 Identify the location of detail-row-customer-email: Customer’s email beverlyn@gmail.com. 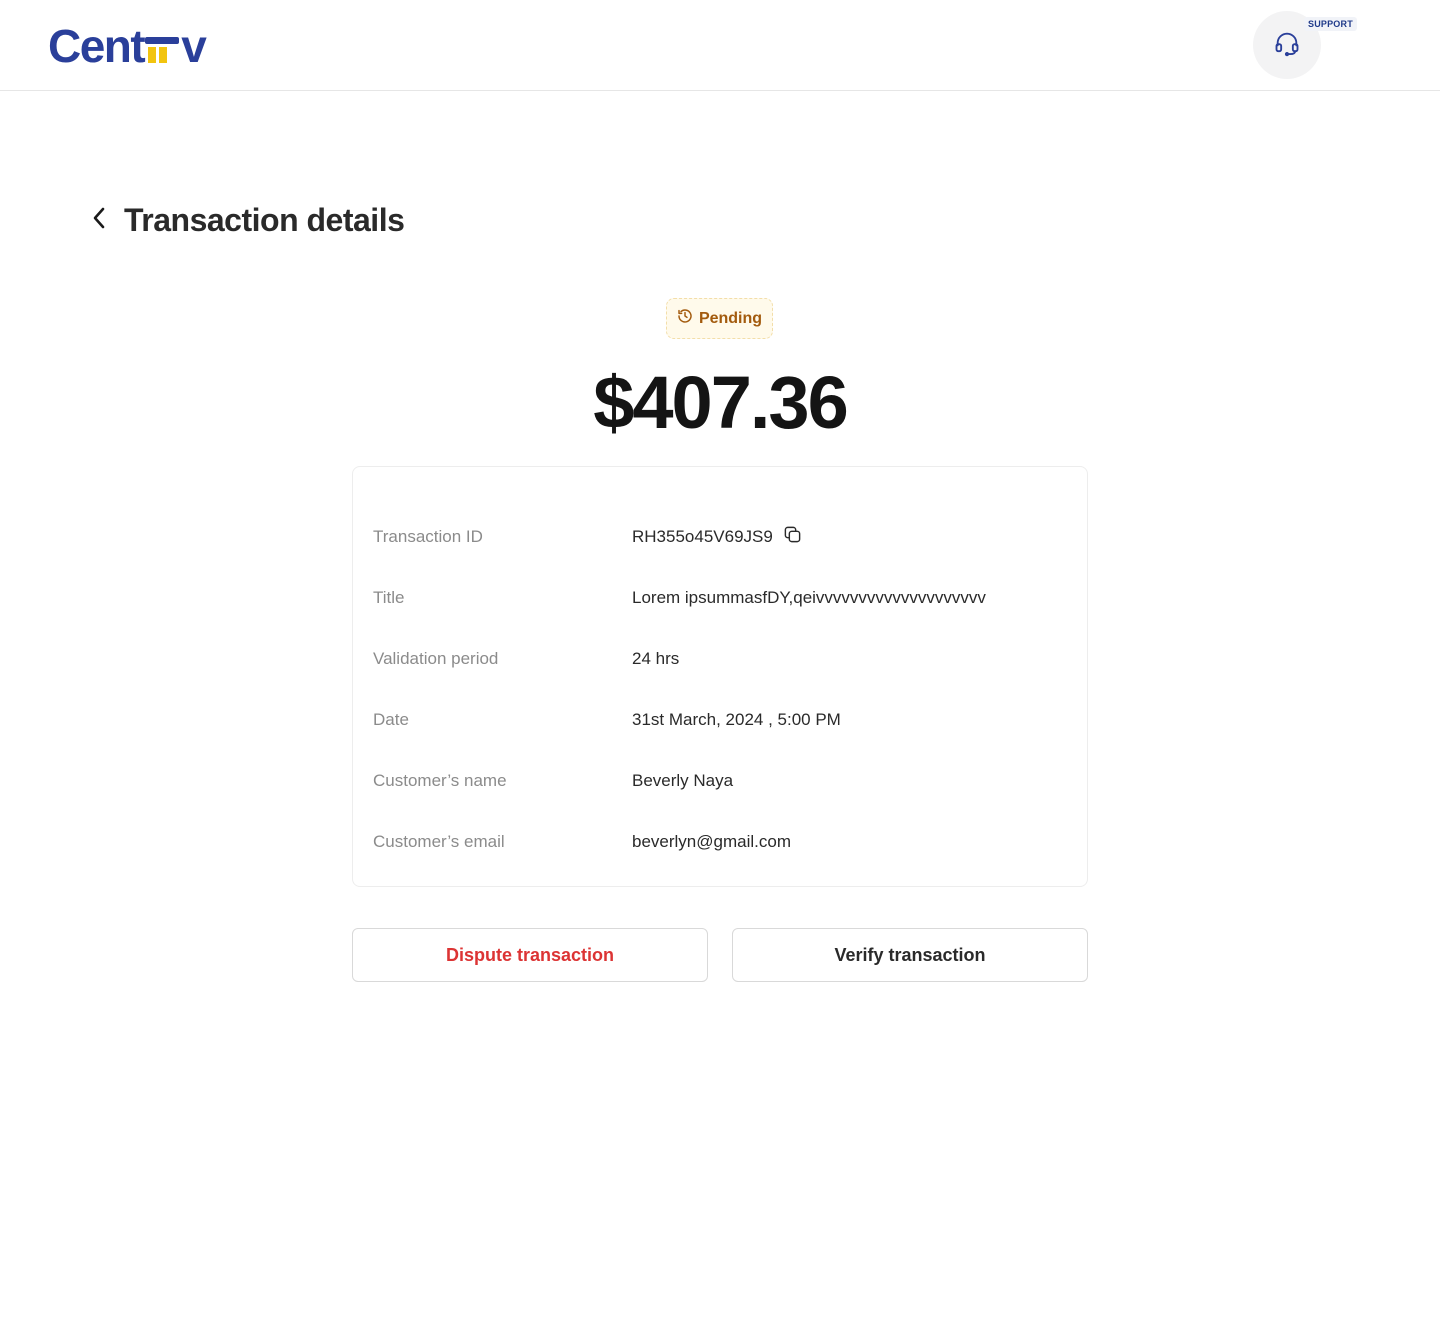
(723, 842).